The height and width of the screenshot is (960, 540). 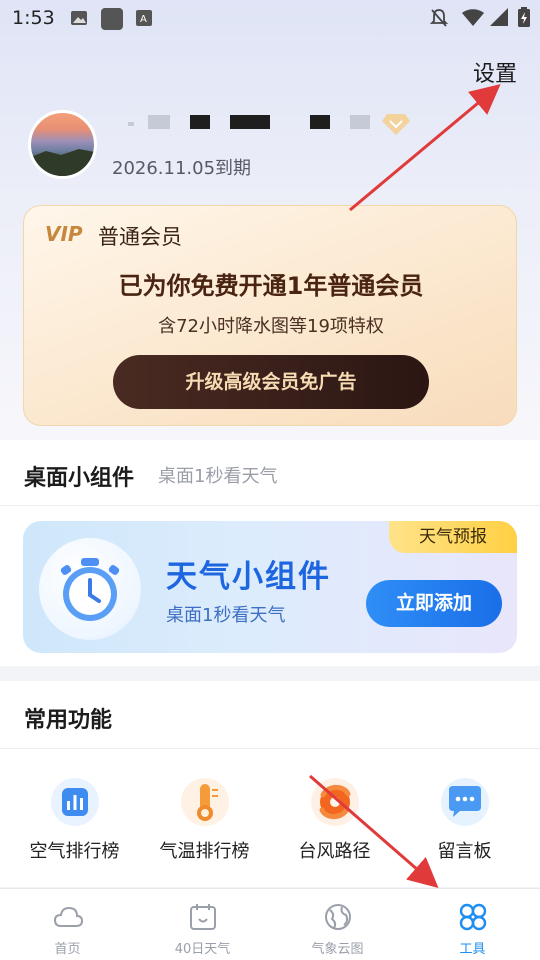 I want to click on nav-label: 气象云图, so click(x=337, y=949).